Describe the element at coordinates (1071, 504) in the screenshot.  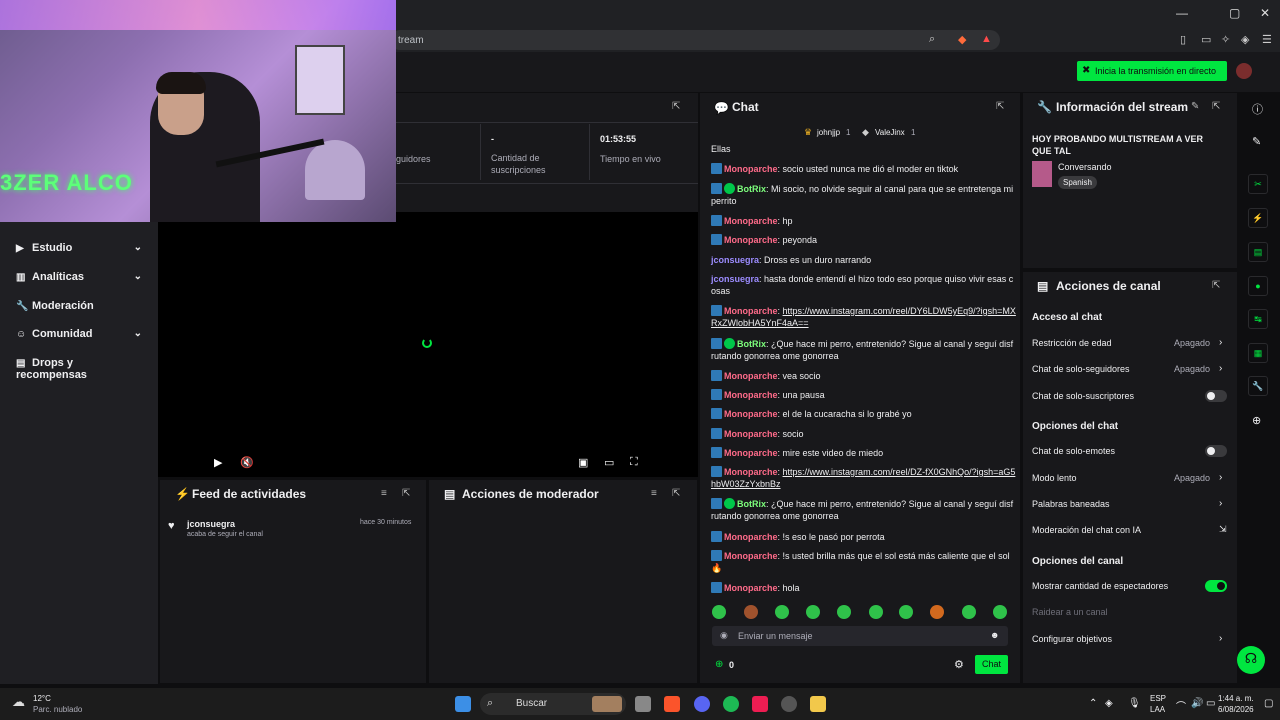
I see `banned-words-row: Palabras baneadas` at that location.